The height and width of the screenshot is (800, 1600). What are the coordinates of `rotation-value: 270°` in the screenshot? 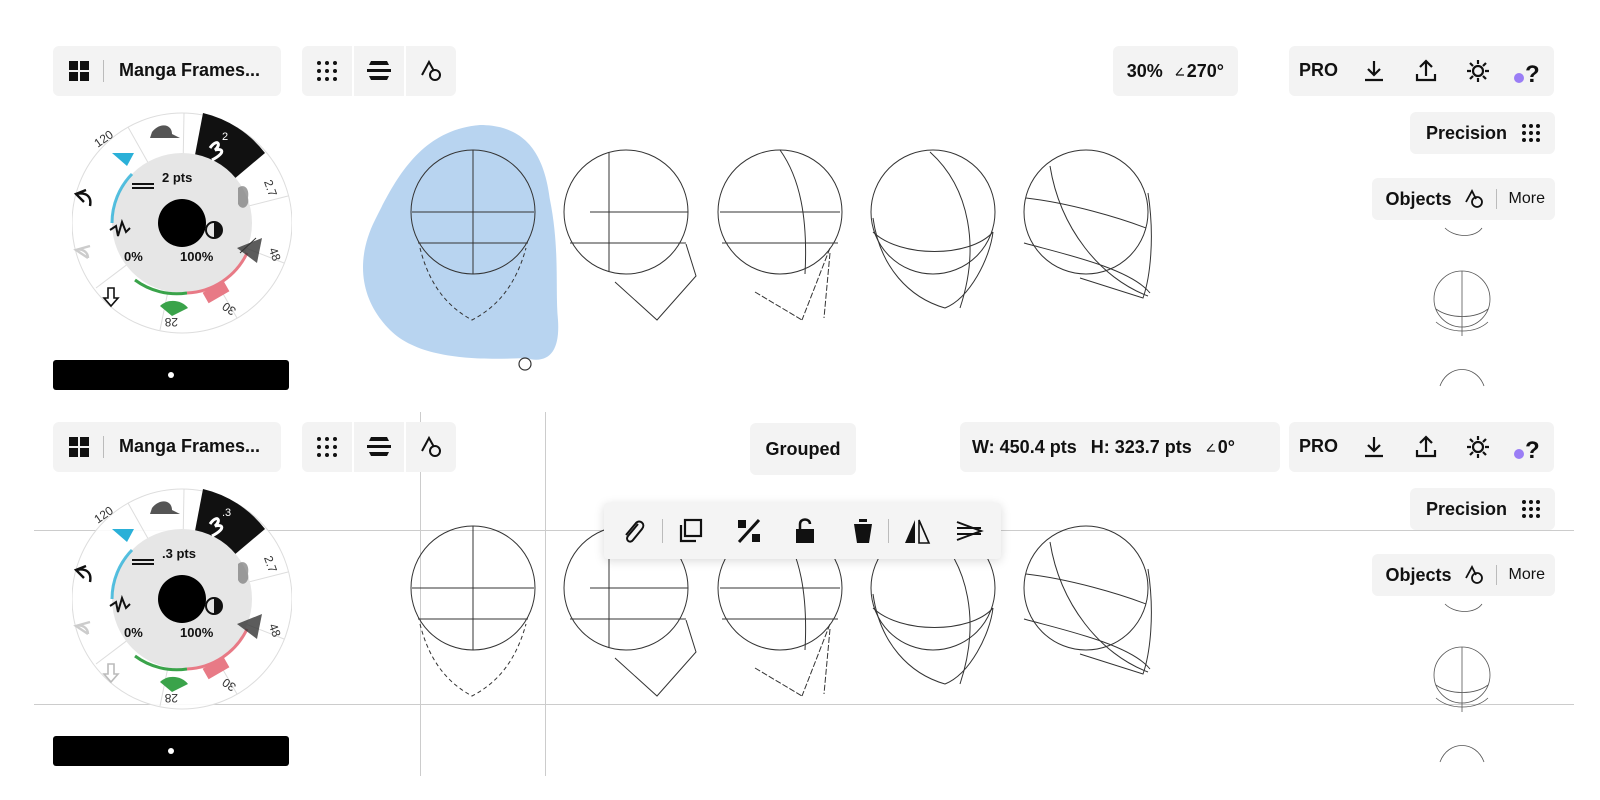 It's located at (1205, 70).